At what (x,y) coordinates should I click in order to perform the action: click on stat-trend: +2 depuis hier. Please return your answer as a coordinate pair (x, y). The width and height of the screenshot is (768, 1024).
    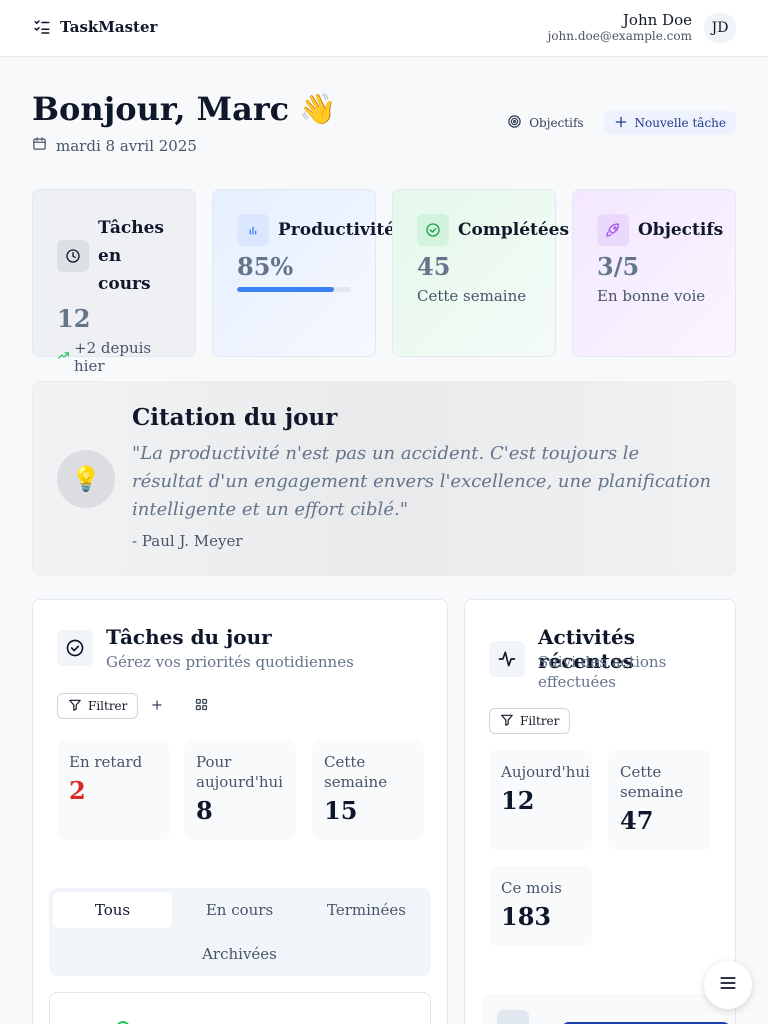
    Looking at the image, I should click on (114, 357).